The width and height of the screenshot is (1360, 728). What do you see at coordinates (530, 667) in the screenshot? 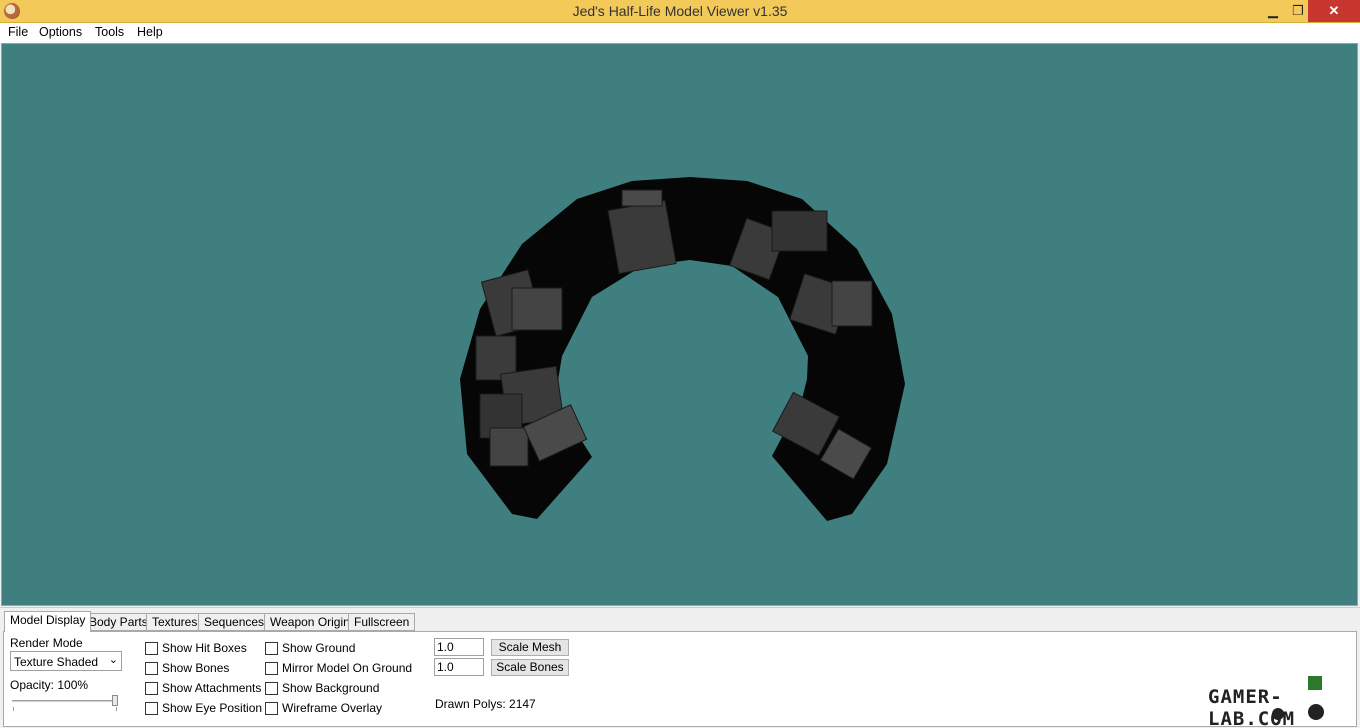
I see `scale-bones-button: Scale Bones` at bounding box center [530, 667].